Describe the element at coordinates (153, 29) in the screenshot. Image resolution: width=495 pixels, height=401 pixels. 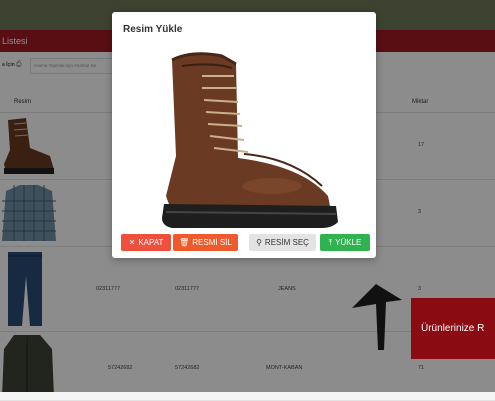
I see `dialog-title: Resim Yükle` at that location.